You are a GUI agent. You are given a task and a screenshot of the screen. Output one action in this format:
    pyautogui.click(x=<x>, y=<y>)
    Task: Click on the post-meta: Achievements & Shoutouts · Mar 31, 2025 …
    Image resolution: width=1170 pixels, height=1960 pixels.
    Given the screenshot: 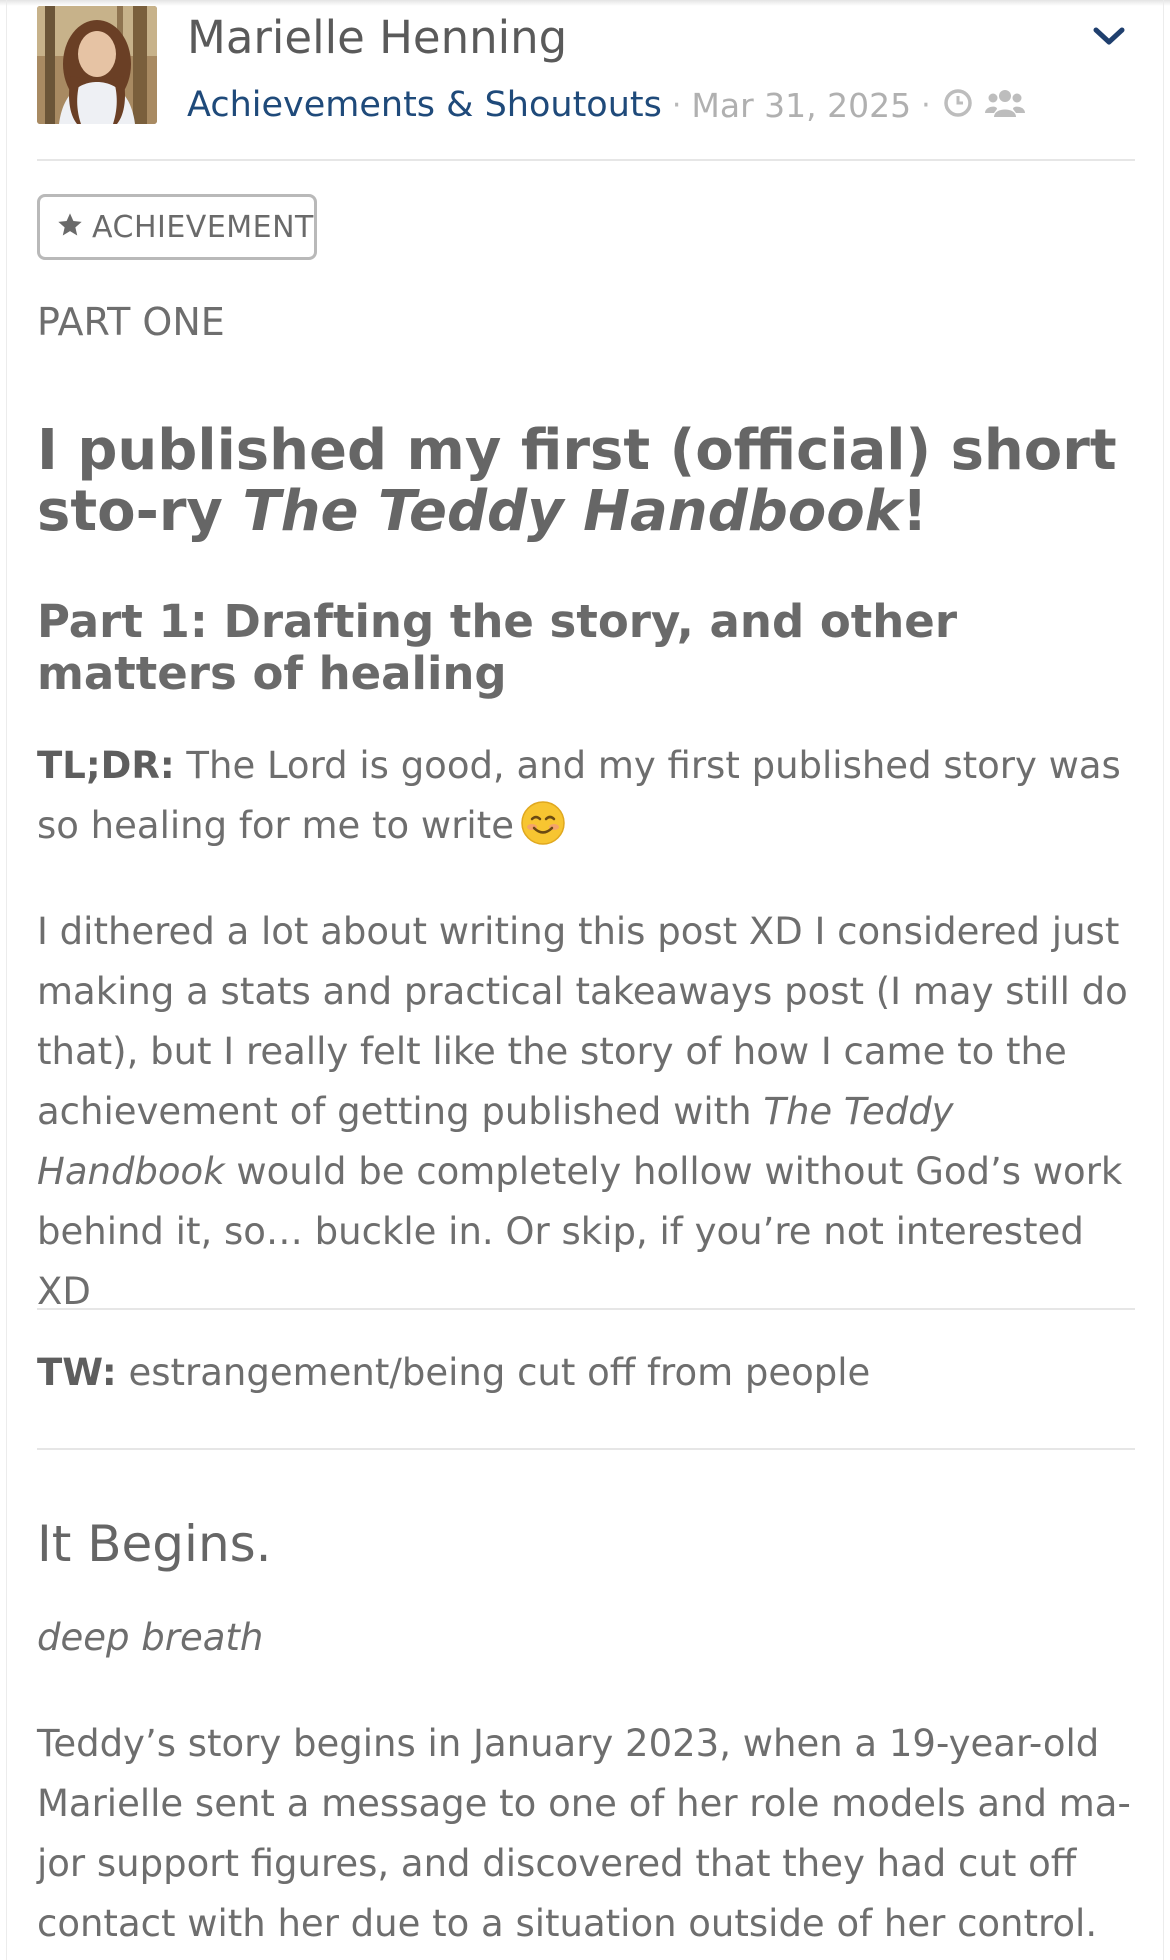 What is the action you would take?
    pyautogui.click(x=606, y=105)
    